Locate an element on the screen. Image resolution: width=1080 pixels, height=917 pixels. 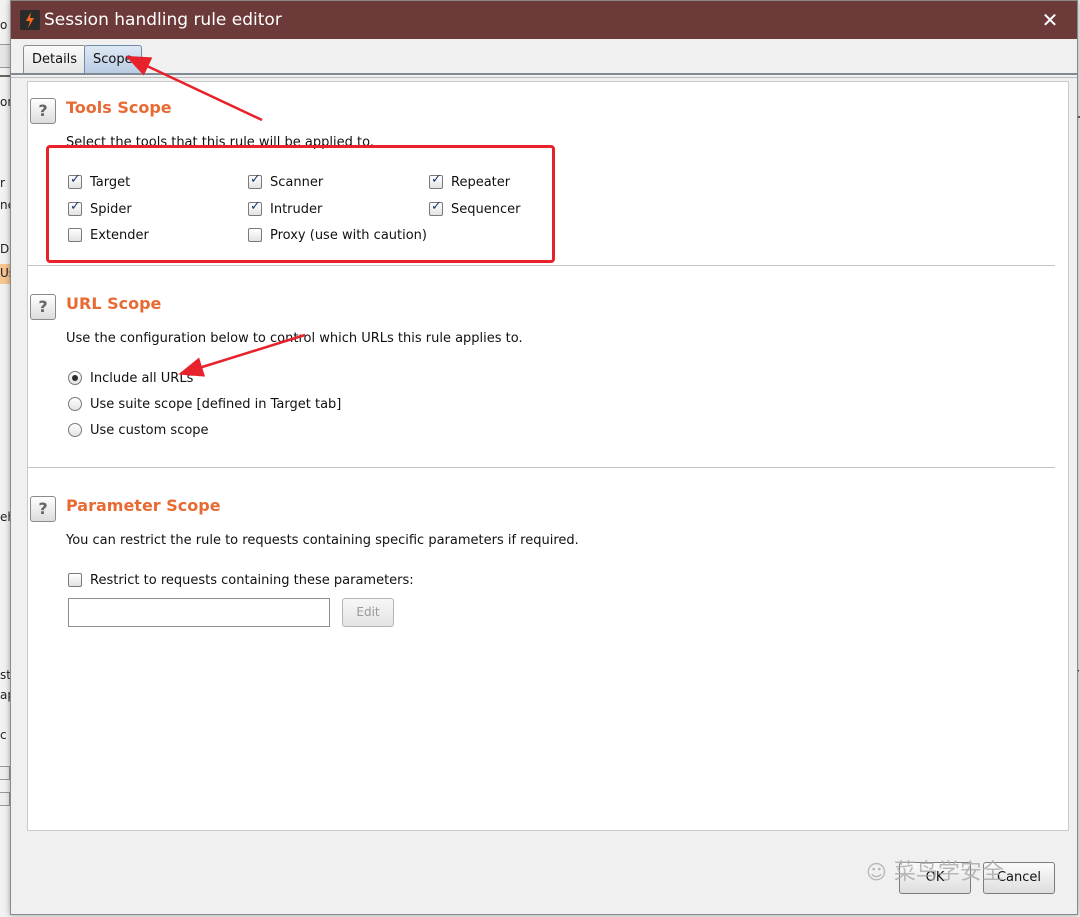
radio-custom-scope: Use custom scope is located at coordinates (138, 430).